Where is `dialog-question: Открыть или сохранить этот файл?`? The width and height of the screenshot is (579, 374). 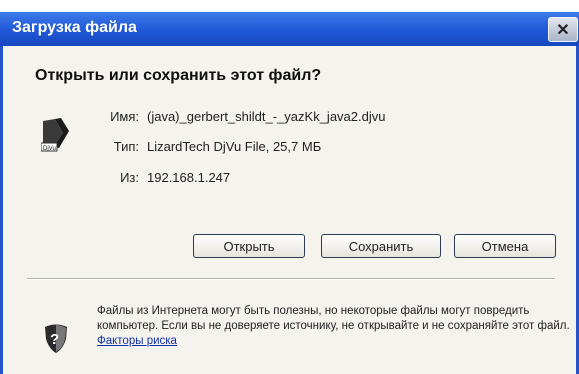 dialog-question: Открыть или сохранить этот файл? is located at coordinates (178, 75).